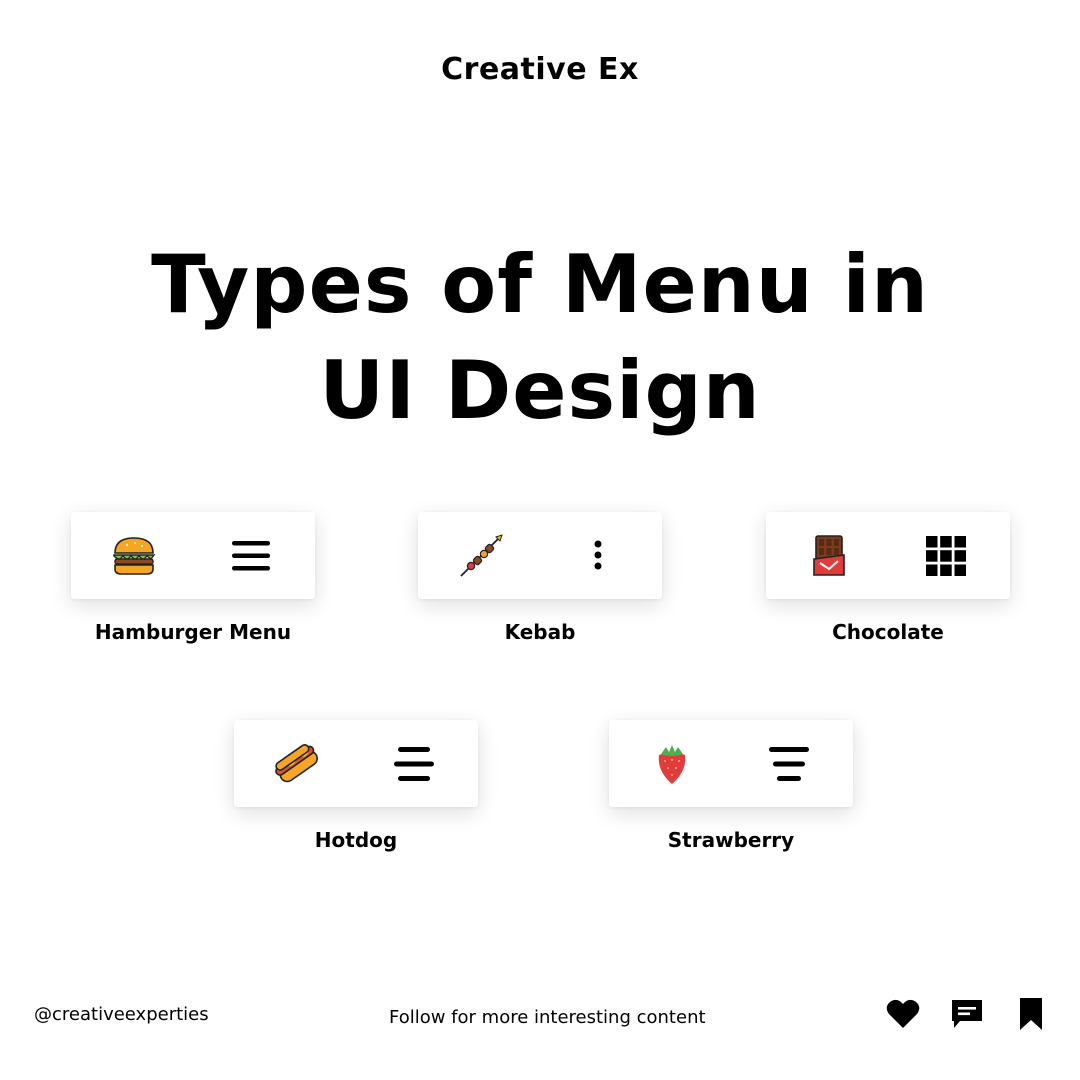 Image resolution: width=1080 pixels, height=1080 pixels. I want to click on hamburger-menu-icon, so click(251, 556).